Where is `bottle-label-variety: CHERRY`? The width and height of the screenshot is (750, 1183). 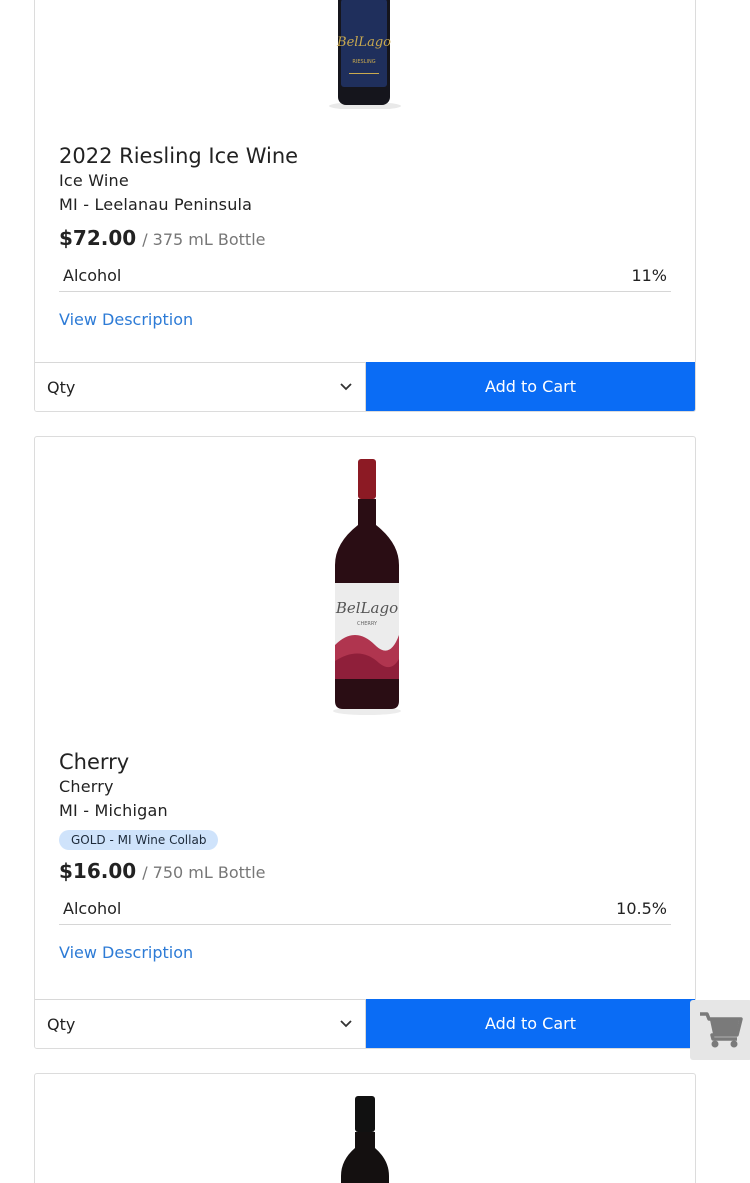
bottle-label-variety: CHERRY is located at coordinates (367, 624).